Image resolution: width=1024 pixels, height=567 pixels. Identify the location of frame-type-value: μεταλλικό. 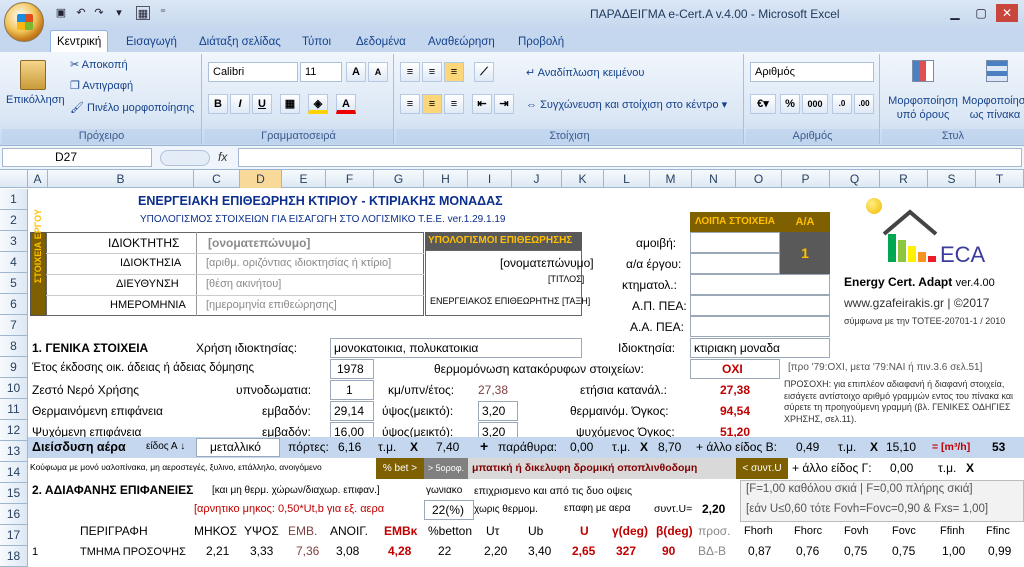
(235, 447).